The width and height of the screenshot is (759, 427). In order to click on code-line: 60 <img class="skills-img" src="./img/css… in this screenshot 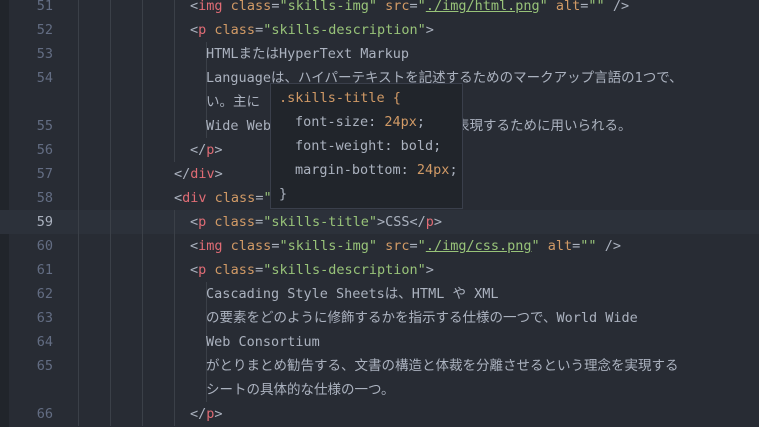, I will do `click(379, 246)`.